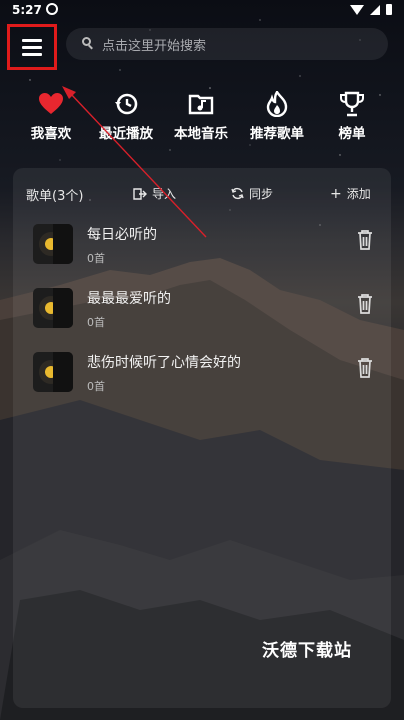 This screenshot has height=720, width=404. Describe the element at coordinates (358, 194) in the screenshot. I see `add-label: 添加` at that location.